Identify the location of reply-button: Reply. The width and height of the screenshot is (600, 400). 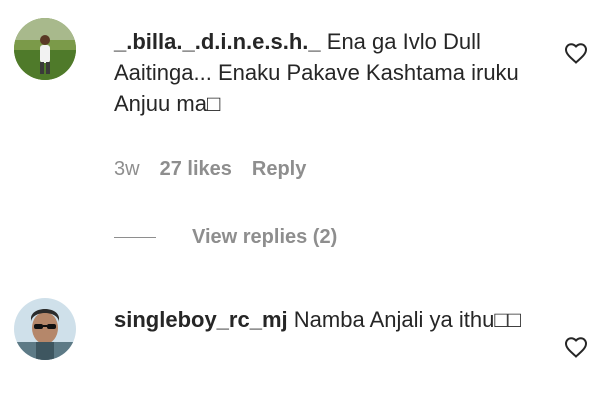
(279, 169).